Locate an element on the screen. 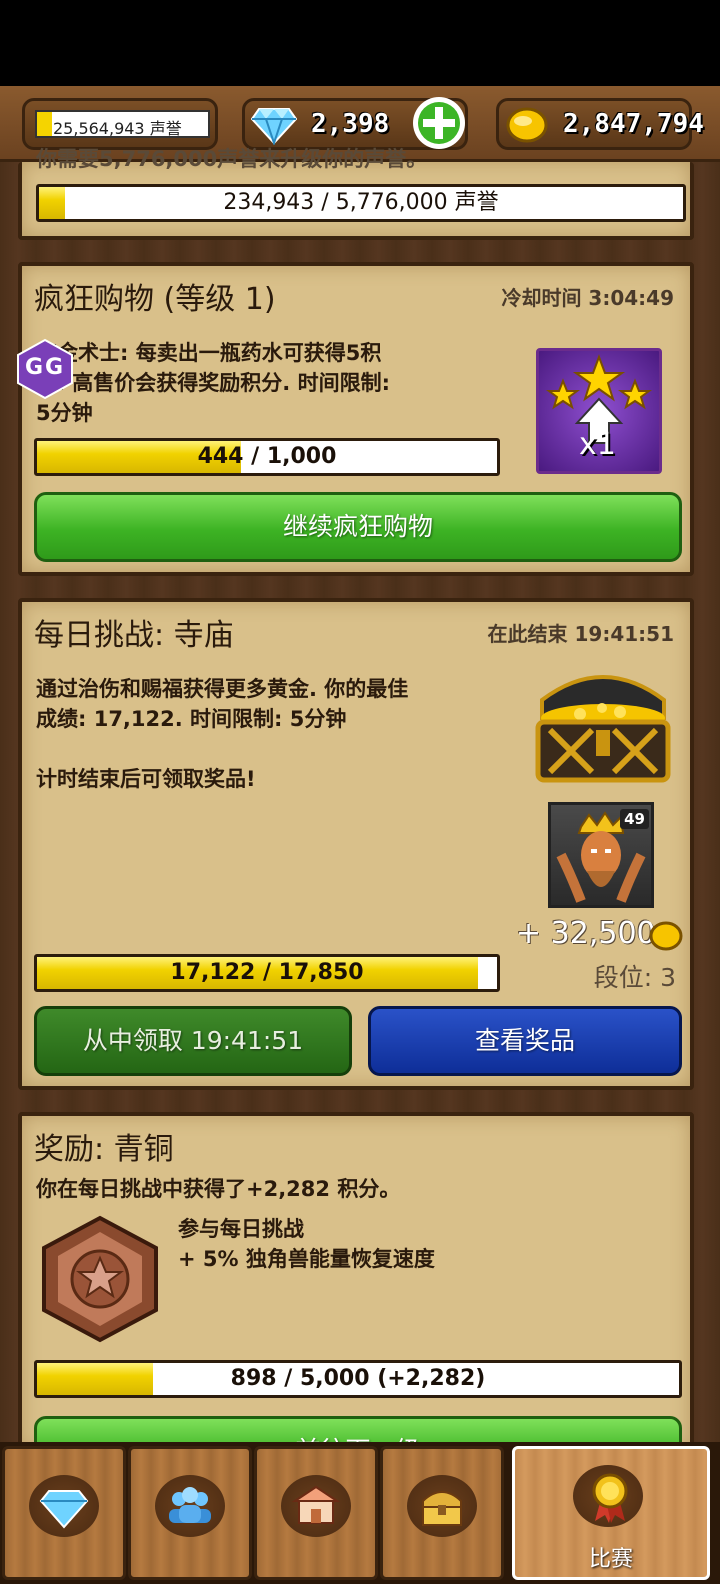 This screenshot has width=720, height=1584. reputation-meter: 25,564,943 声誉 is located at coordinates (122, 124).